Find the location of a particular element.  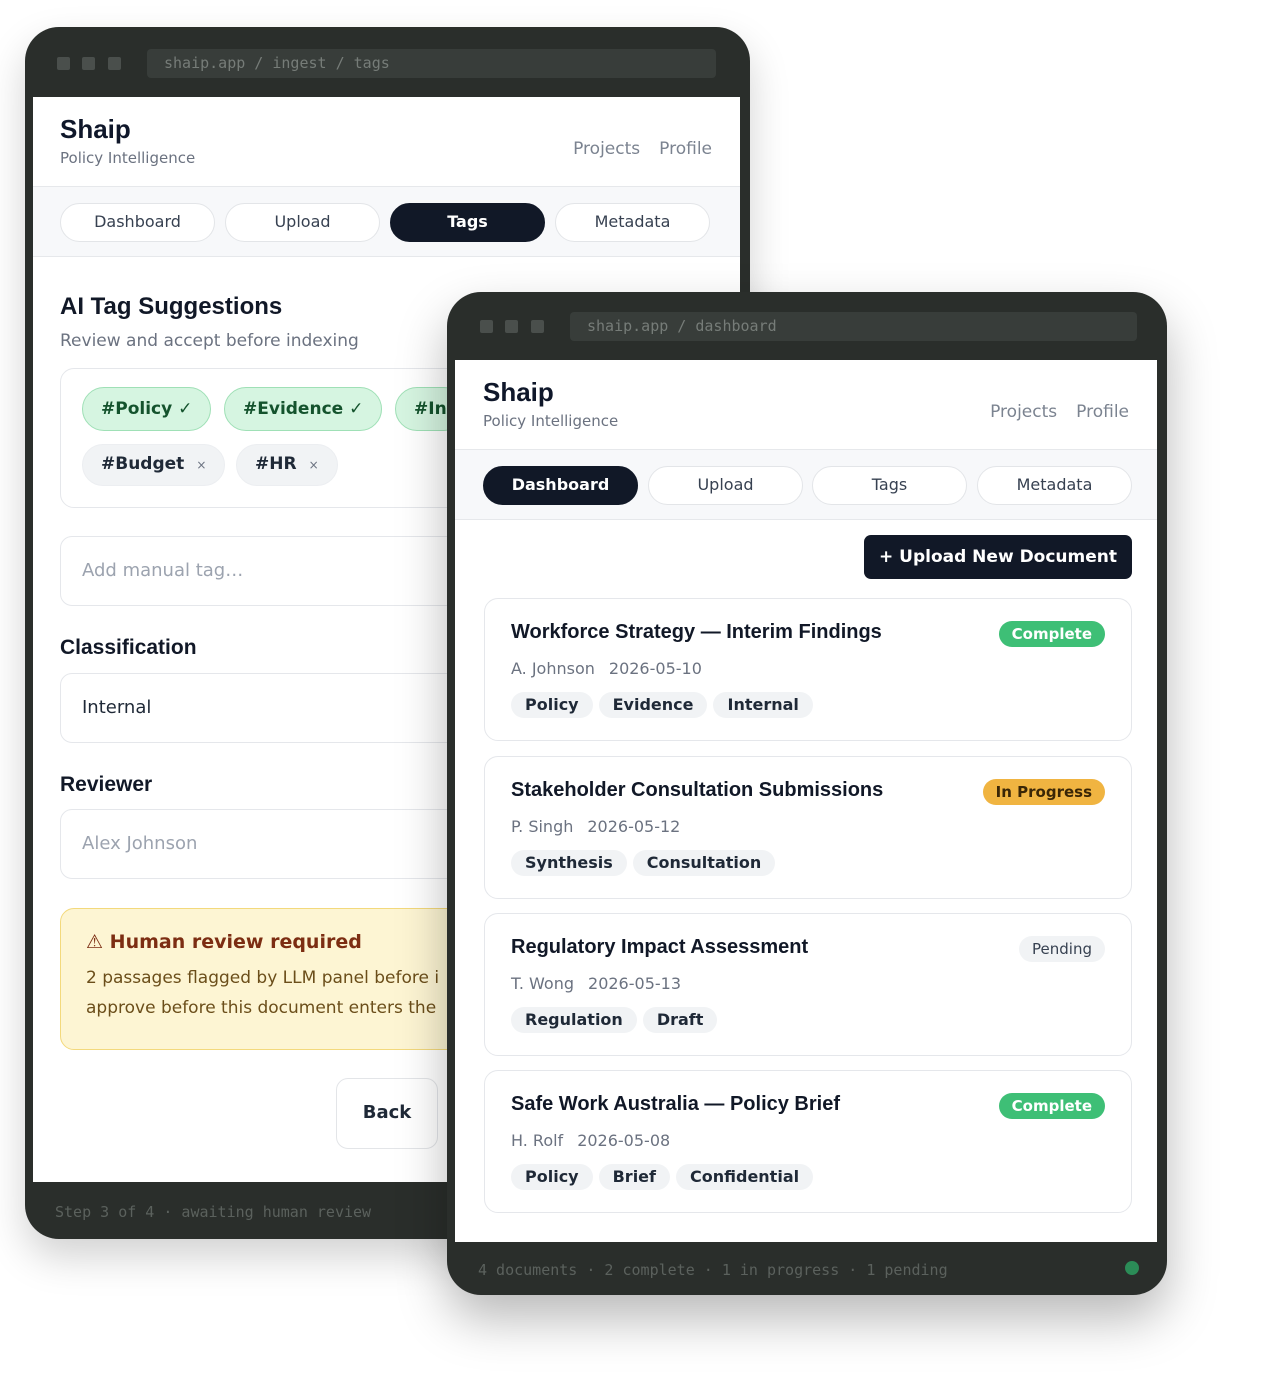

document-tags: Regulation Draft is located at coordinates (617, 1020).